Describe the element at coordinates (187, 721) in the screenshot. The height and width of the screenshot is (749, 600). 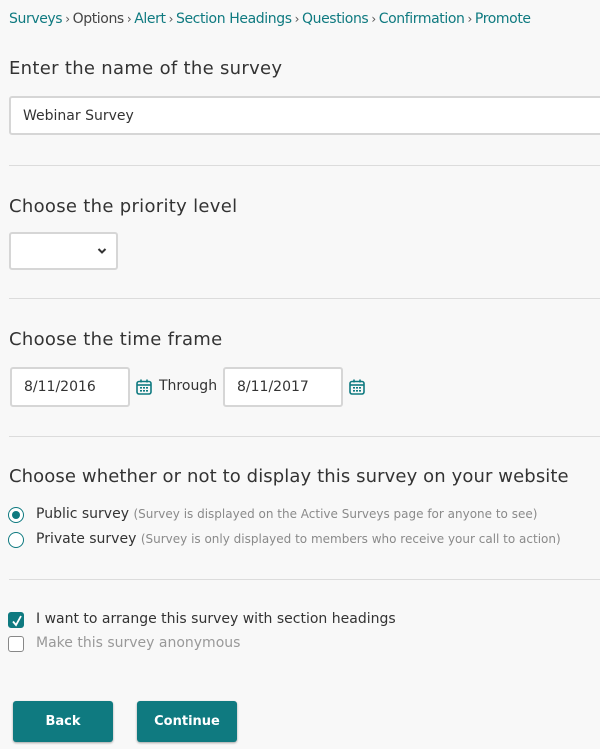
I see `continue-button: Continue` at that location.